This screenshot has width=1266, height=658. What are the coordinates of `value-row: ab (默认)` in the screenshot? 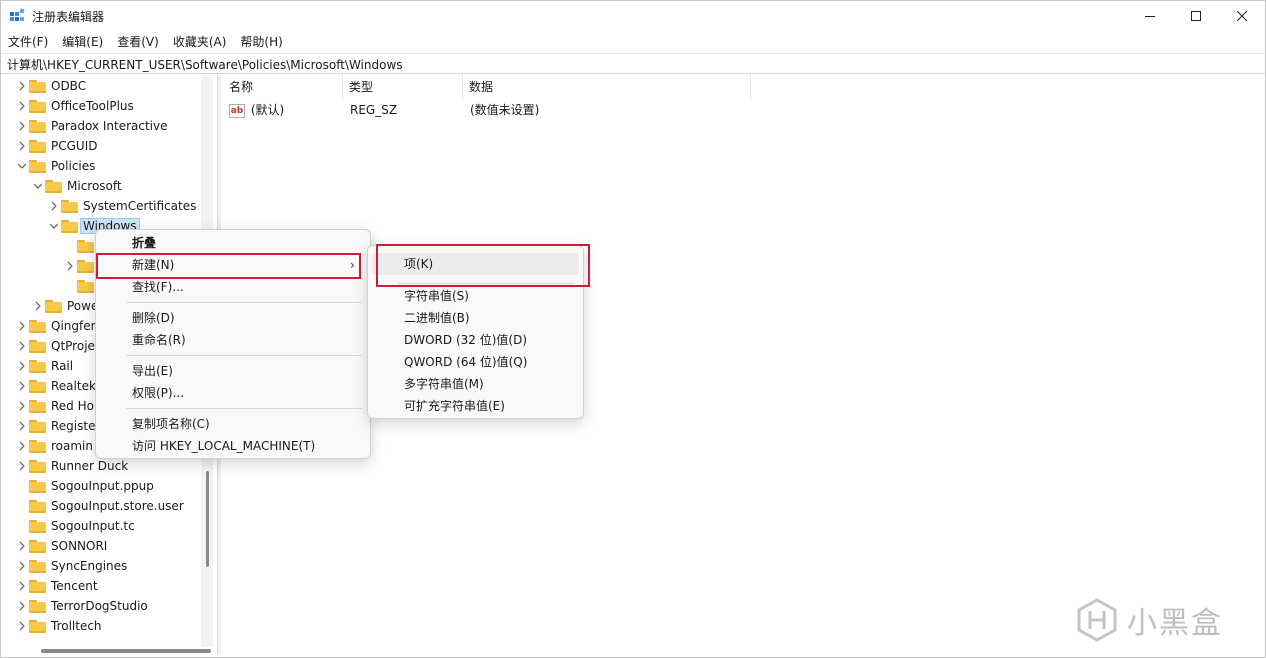 It's located at (256, 110).